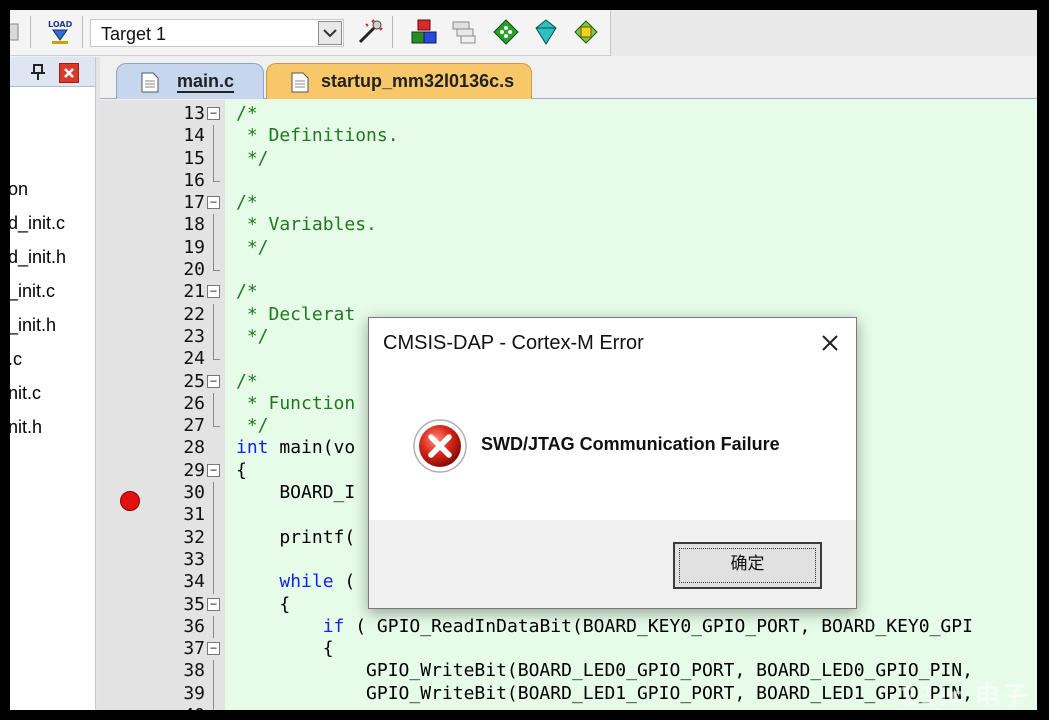 This screenshot has width=1049, height=720. I want to click on select-packs-icon, so click(506, 32).